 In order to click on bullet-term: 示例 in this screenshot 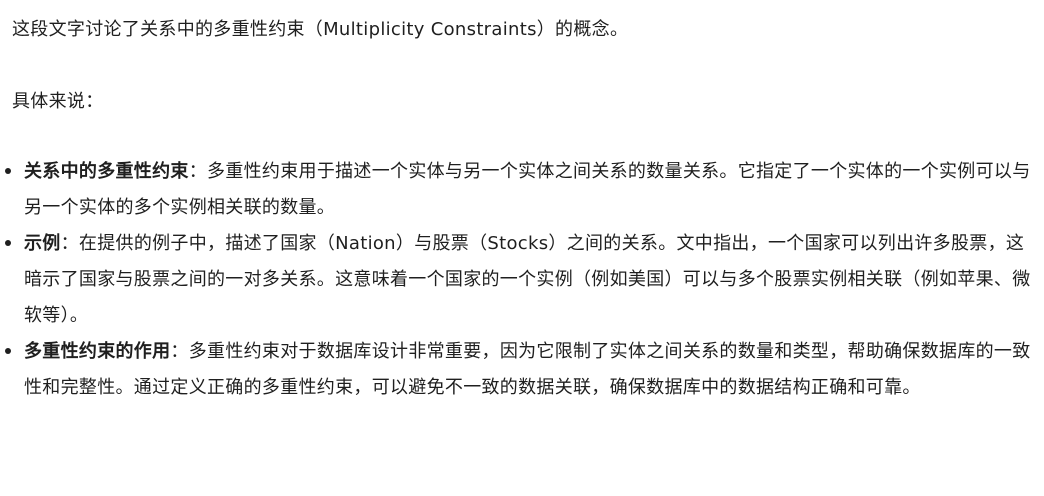, I will do `click(42, 243)`.